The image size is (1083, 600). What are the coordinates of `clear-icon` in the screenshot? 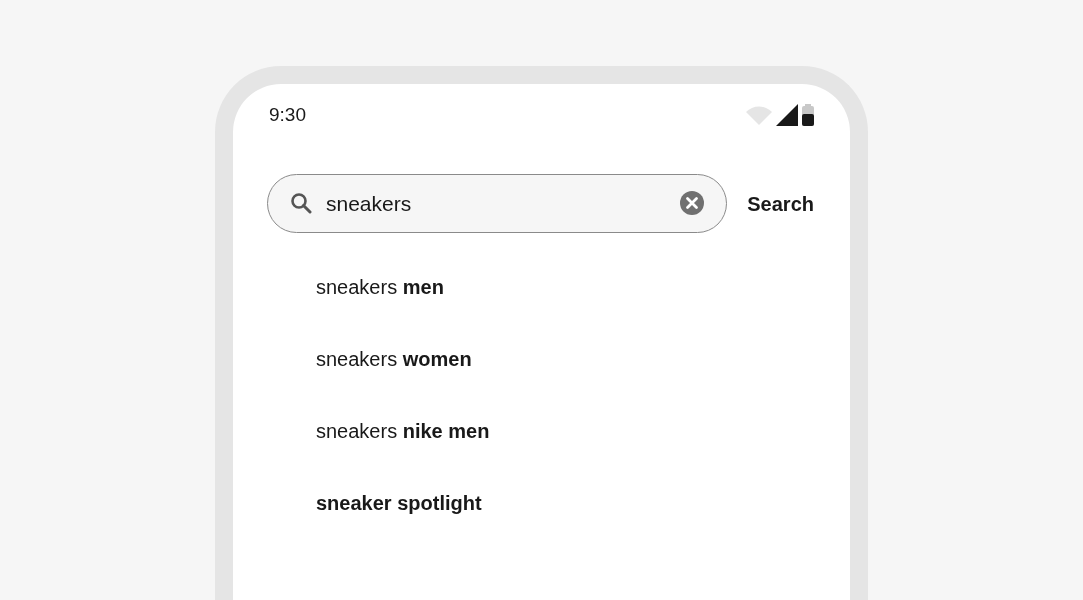 It's located at (692, 203).